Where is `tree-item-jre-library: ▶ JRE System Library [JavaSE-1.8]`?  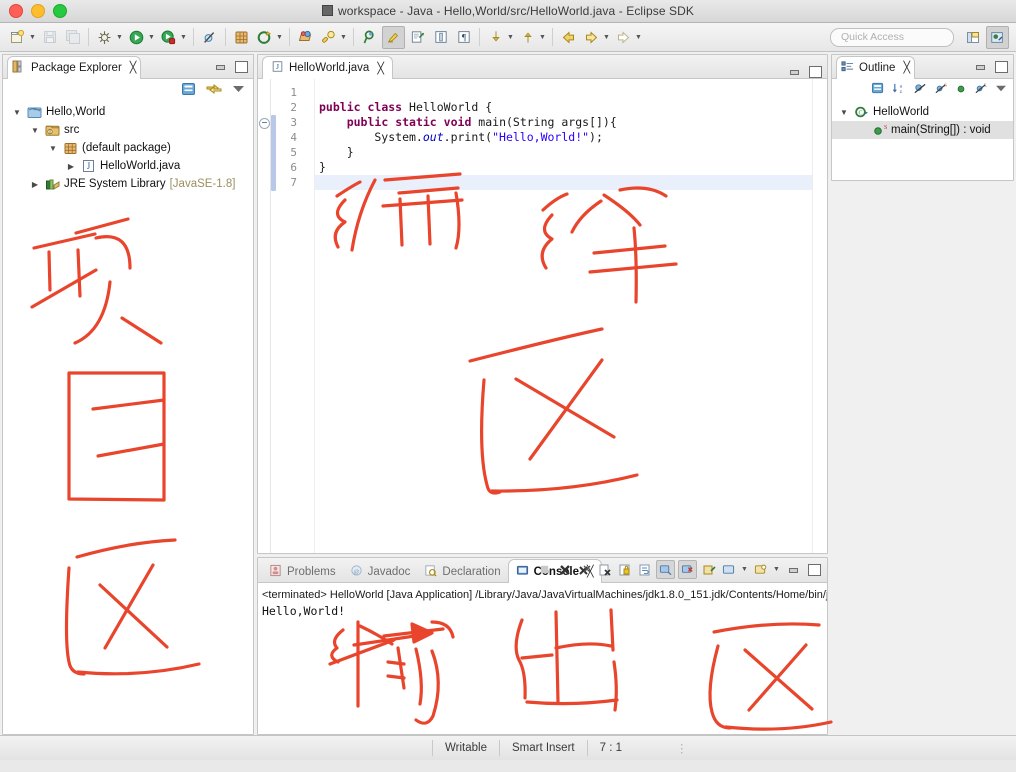 tree-item-jre-library: ▶ JRE System Library [JavaSE-1.8] is located at coordinates (128, 184).